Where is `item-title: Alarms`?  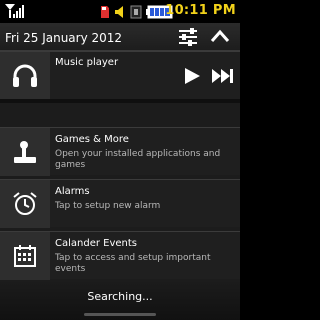
item-title: Alarms is located at coordinates (72, 191).